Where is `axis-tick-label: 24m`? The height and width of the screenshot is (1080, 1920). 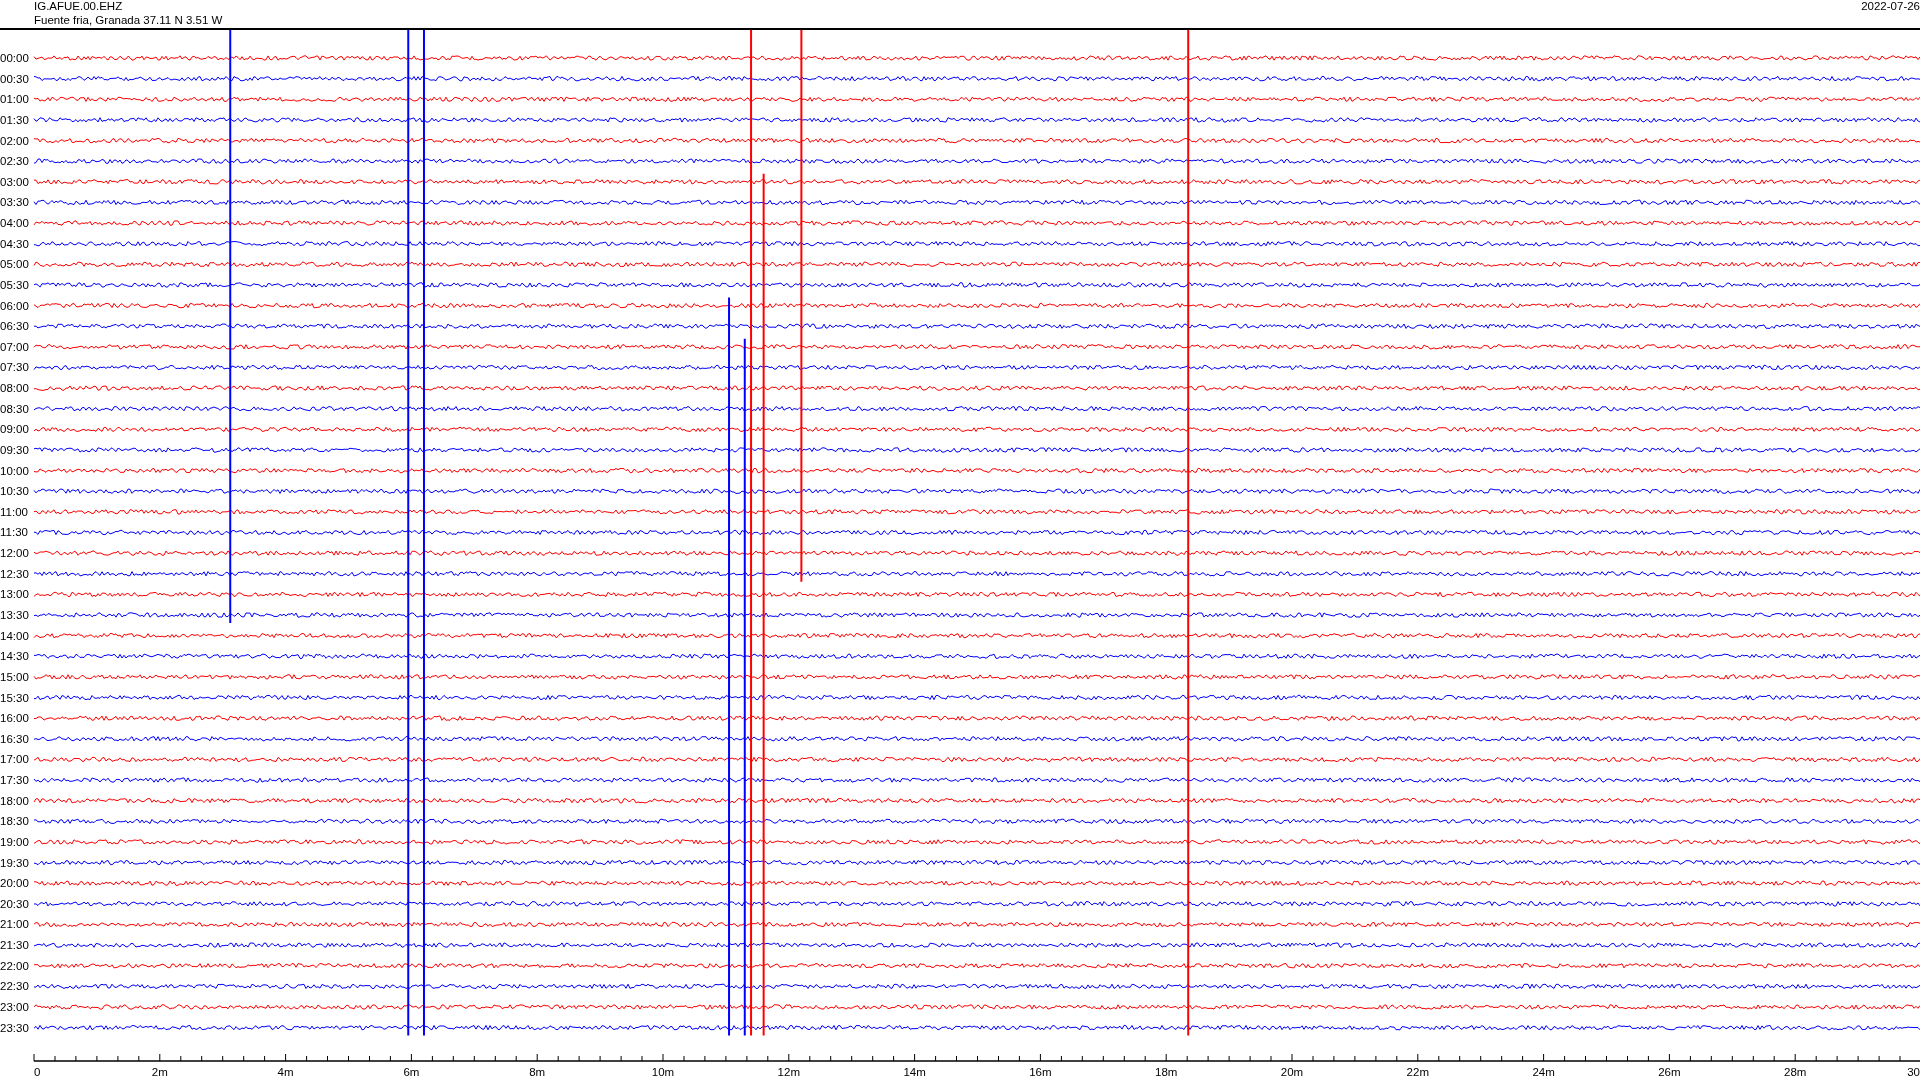 axis-tick-label: 24m is located at coordinates (1543, 1072).